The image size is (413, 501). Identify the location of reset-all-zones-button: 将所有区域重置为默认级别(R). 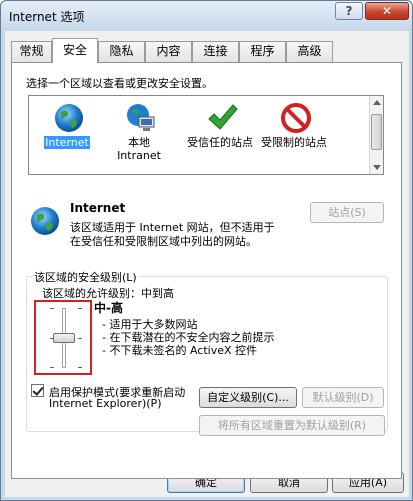
(292, 425).